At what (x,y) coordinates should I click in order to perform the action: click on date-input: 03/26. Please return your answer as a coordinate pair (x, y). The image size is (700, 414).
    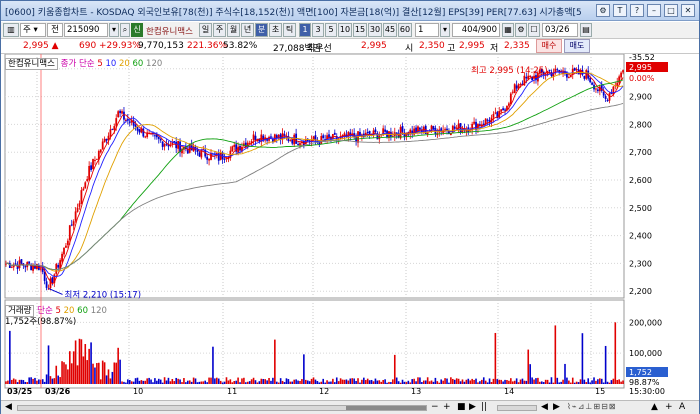
    Looking at the image, I should click on (560, 30).